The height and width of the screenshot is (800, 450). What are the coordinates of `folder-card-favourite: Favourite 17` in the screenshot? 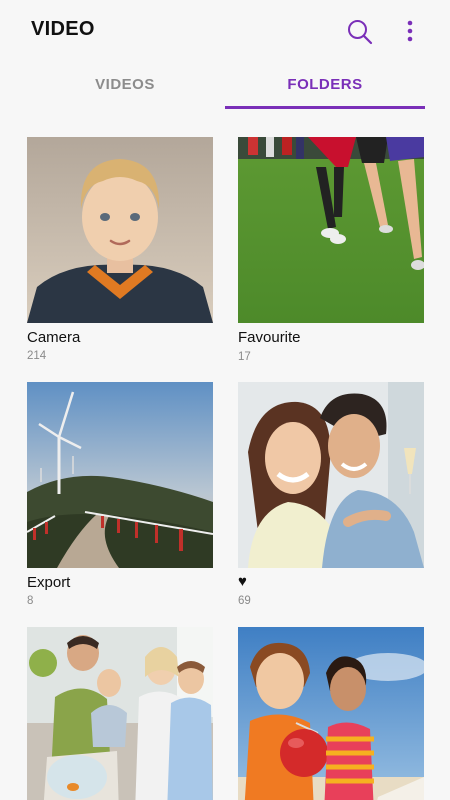 It's located at (331, 250).